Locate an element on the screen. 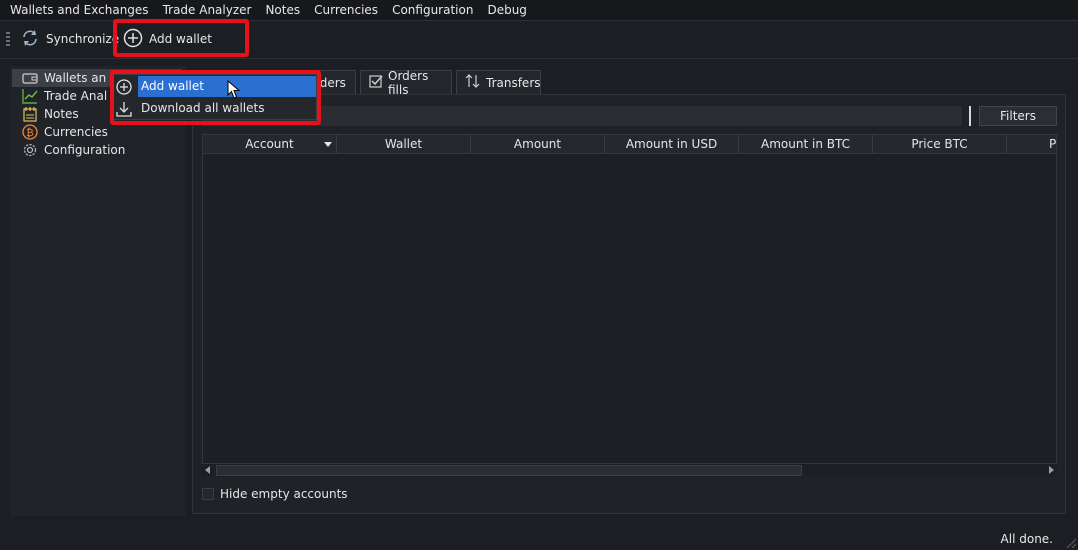 Image resolution: width=1078 pixels, height=550 pixels. tab-orders-fills: Orders fills is located at coordinates (406, 82).